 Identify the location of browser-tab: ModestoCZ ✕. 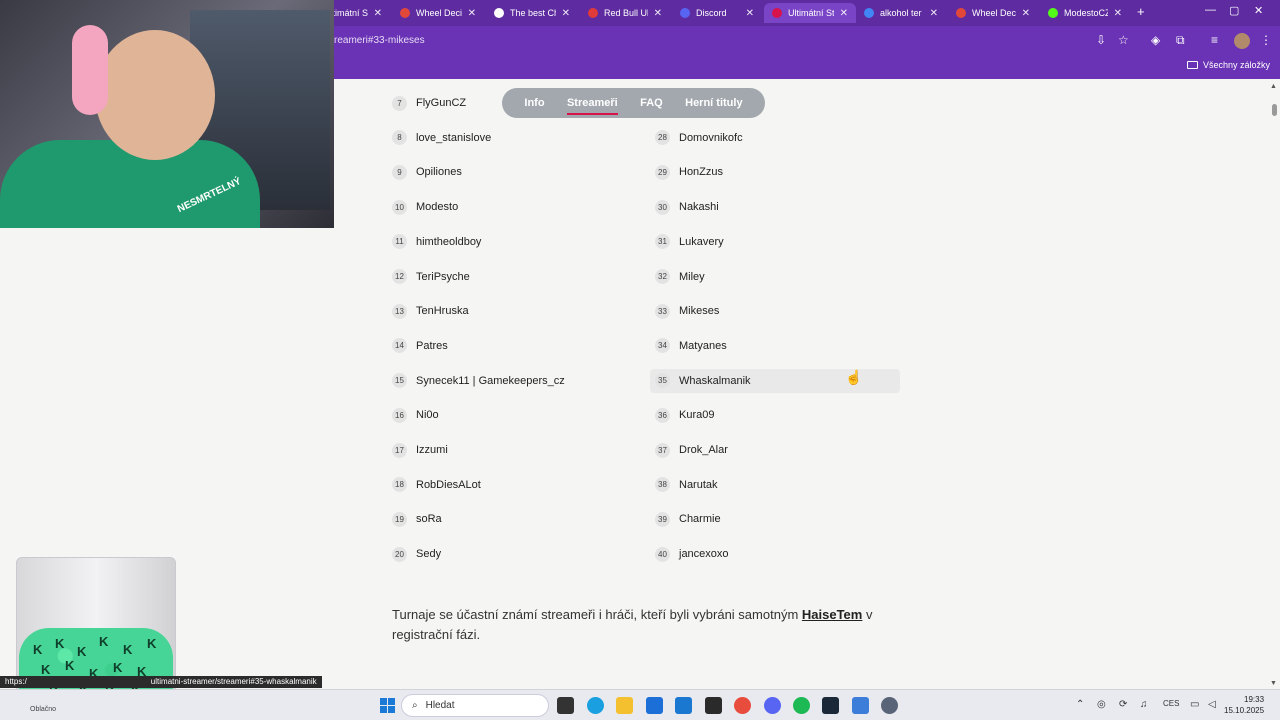
(1085, 13).